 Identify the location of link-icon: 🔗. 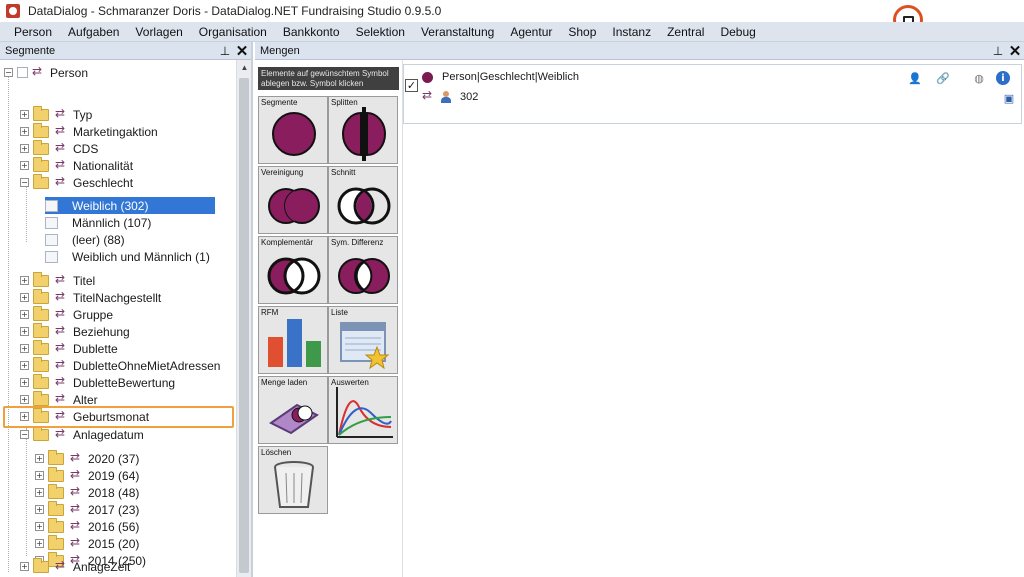
(943, 78).